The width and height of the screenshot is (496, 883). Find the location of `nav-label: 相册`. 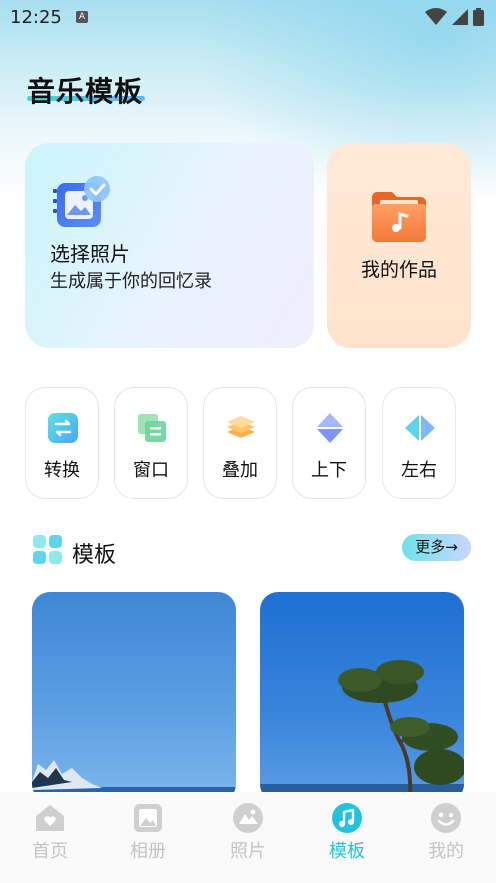

nav-label: 相册 is located at coordinates (148, 851).